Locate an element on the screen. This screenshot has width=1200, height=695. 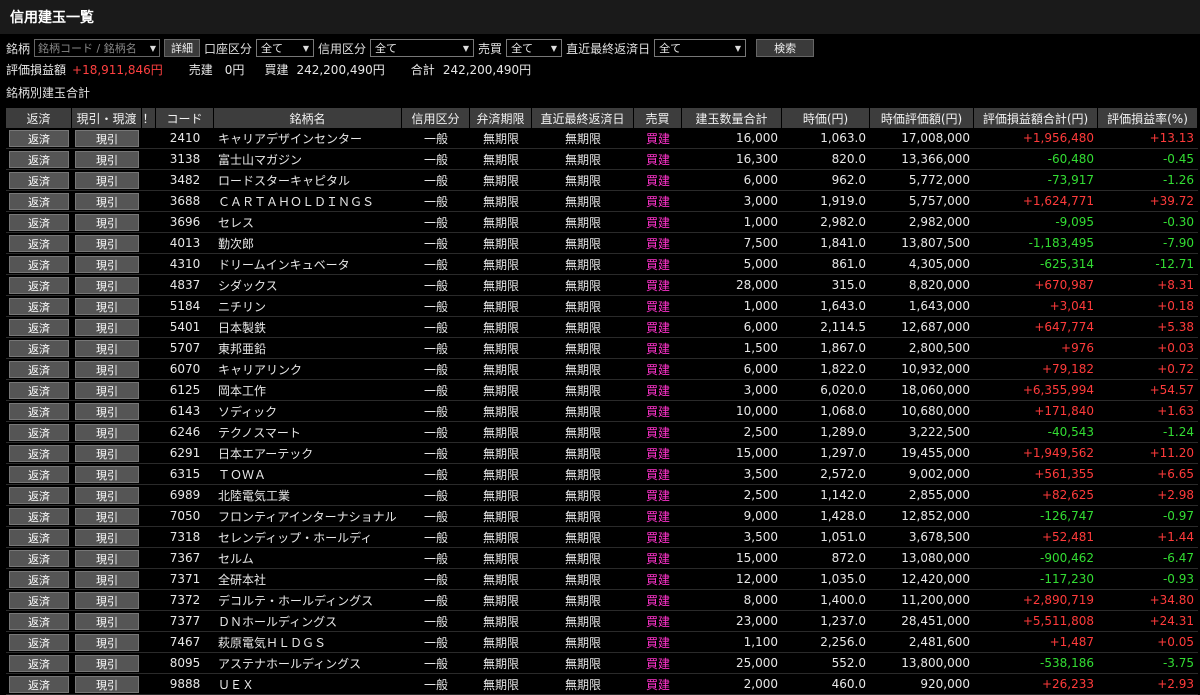
col-genbiki: 現引・現渡 is located at coordinates (107, 118).